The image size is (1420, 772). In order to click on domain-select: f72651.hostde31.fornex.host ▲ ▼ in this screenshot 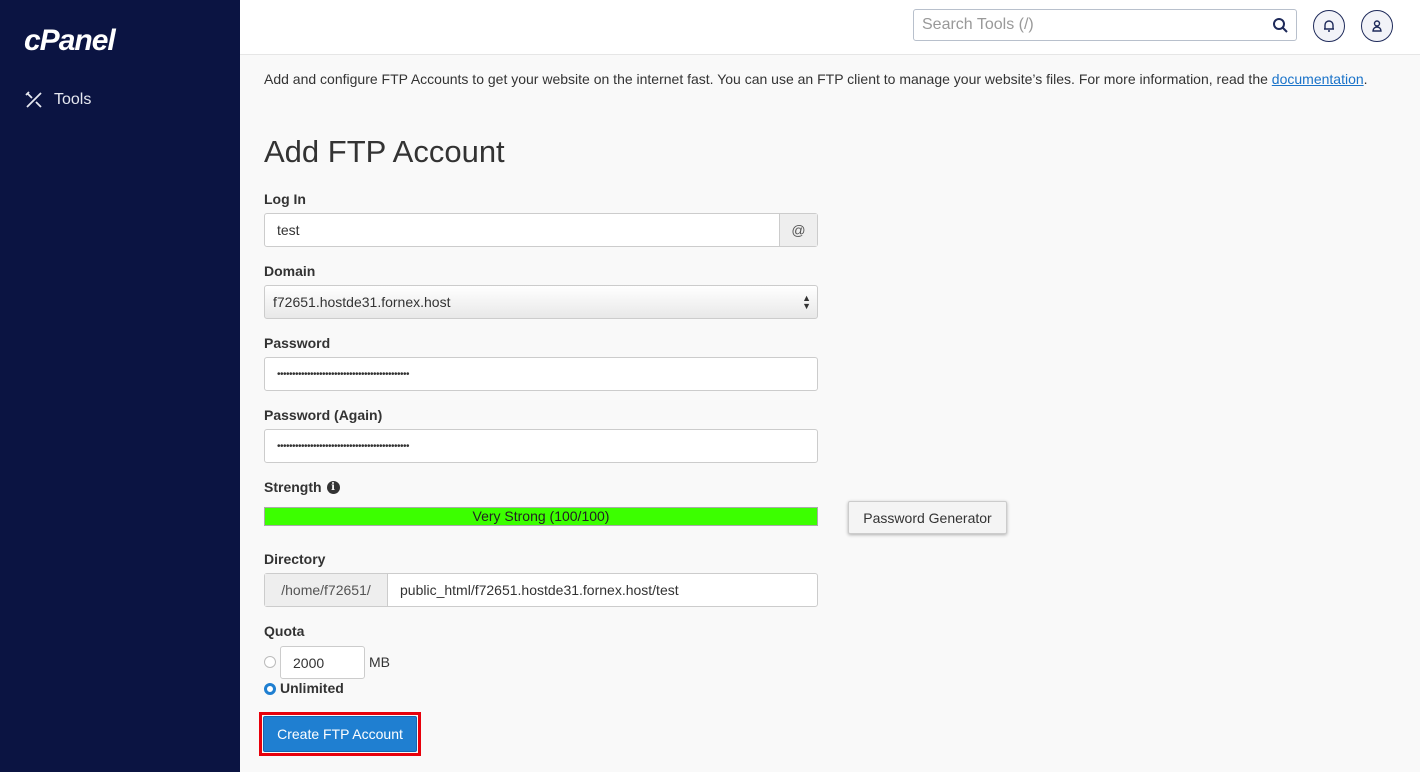, I will do `click(541, 302)`.